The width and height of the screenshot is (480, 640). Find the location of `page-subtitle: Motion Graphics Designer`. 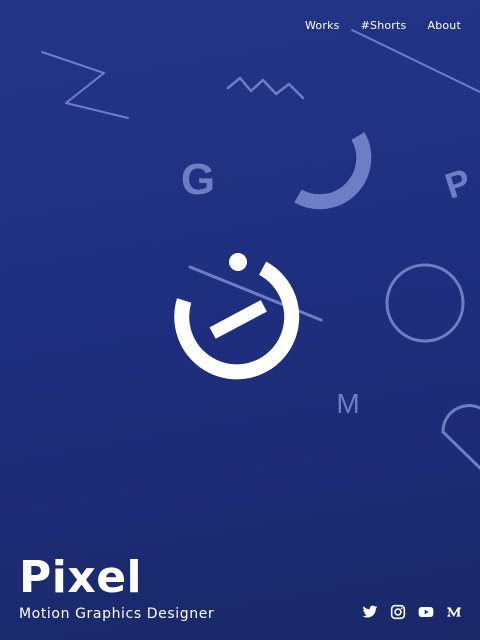

page-subtitle: Motion Graphics Designer is located at coordinates (117, 614).